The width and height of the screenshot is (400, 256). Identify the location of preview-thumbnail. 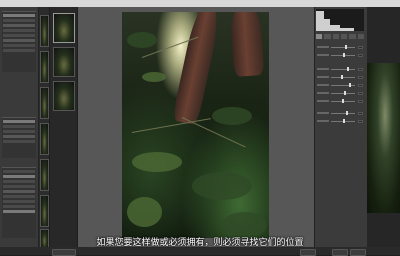
(383, 138).